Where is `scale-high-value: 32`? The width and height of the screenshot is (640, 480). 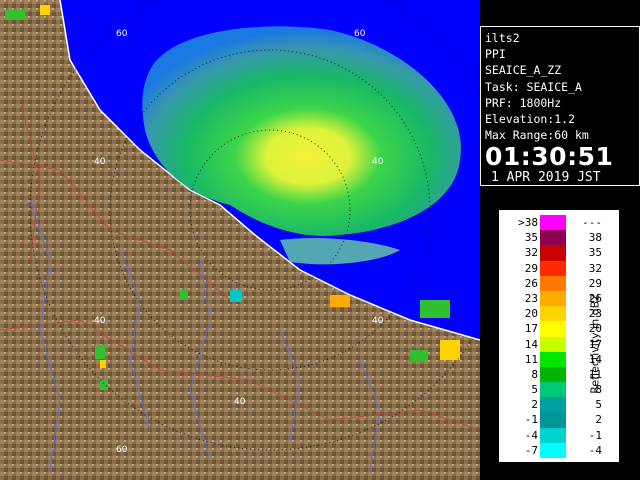 scale-high-value: 32 is located at coordinates (595, 268).